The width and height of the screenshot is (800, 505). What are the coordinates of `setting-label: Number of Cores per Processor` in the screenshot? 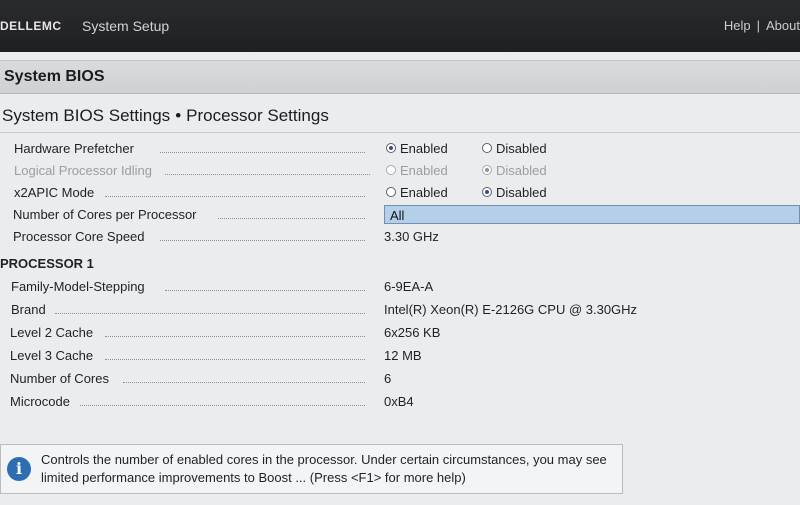 It's located at (107, 214).